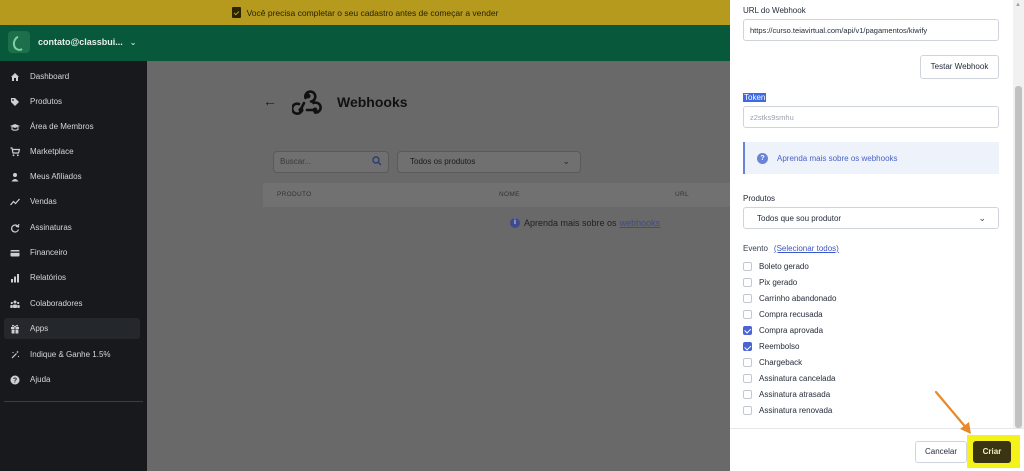  Describe the element at coordinates (784, 266) in the screenshot. I see `event-checkbox-label: Boleto gerado` at that location.